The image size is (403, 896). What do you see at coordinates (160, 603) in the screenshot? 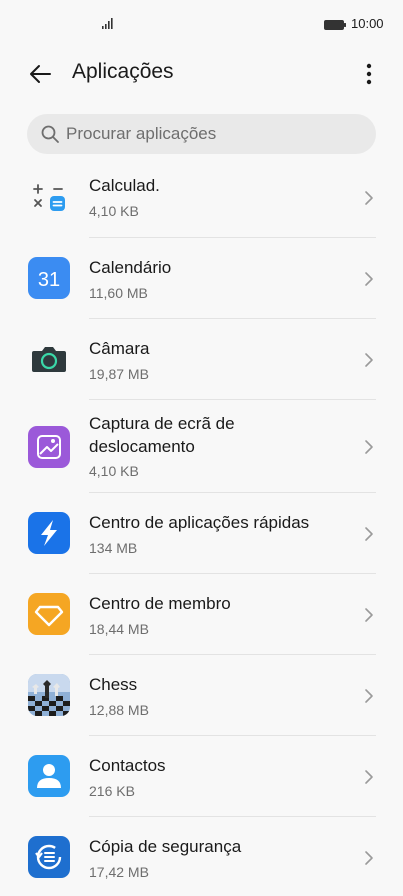
I see `app-name: Centro de membro` at bounding box center [160, 603].